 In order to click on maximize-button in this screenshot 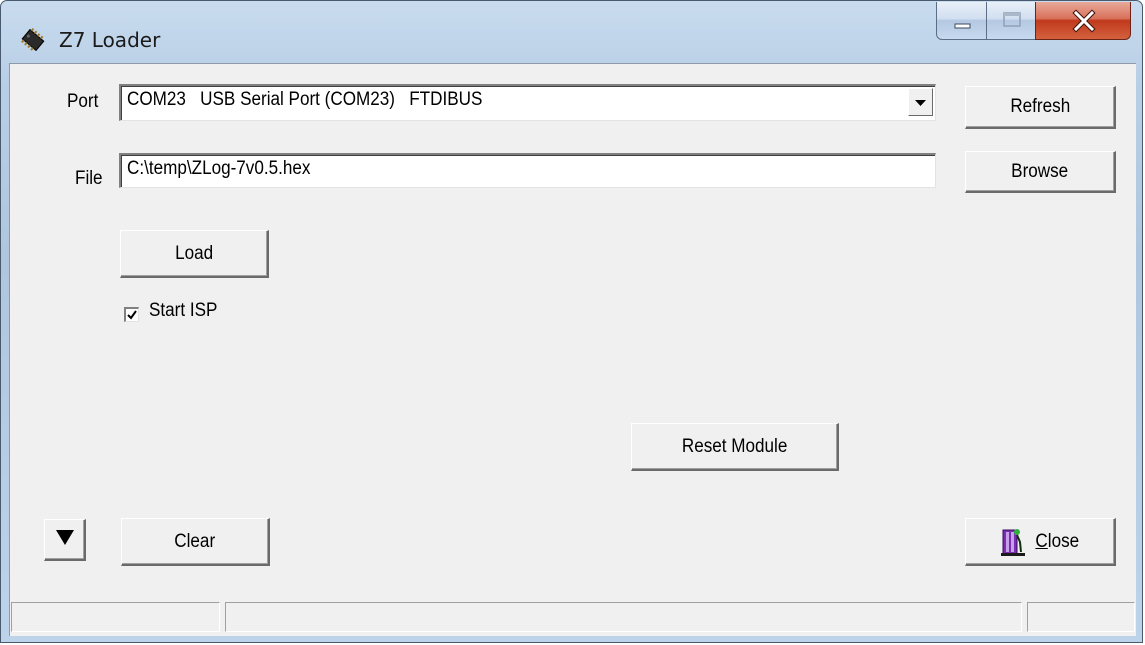, I will do `click(1011, 21)`.